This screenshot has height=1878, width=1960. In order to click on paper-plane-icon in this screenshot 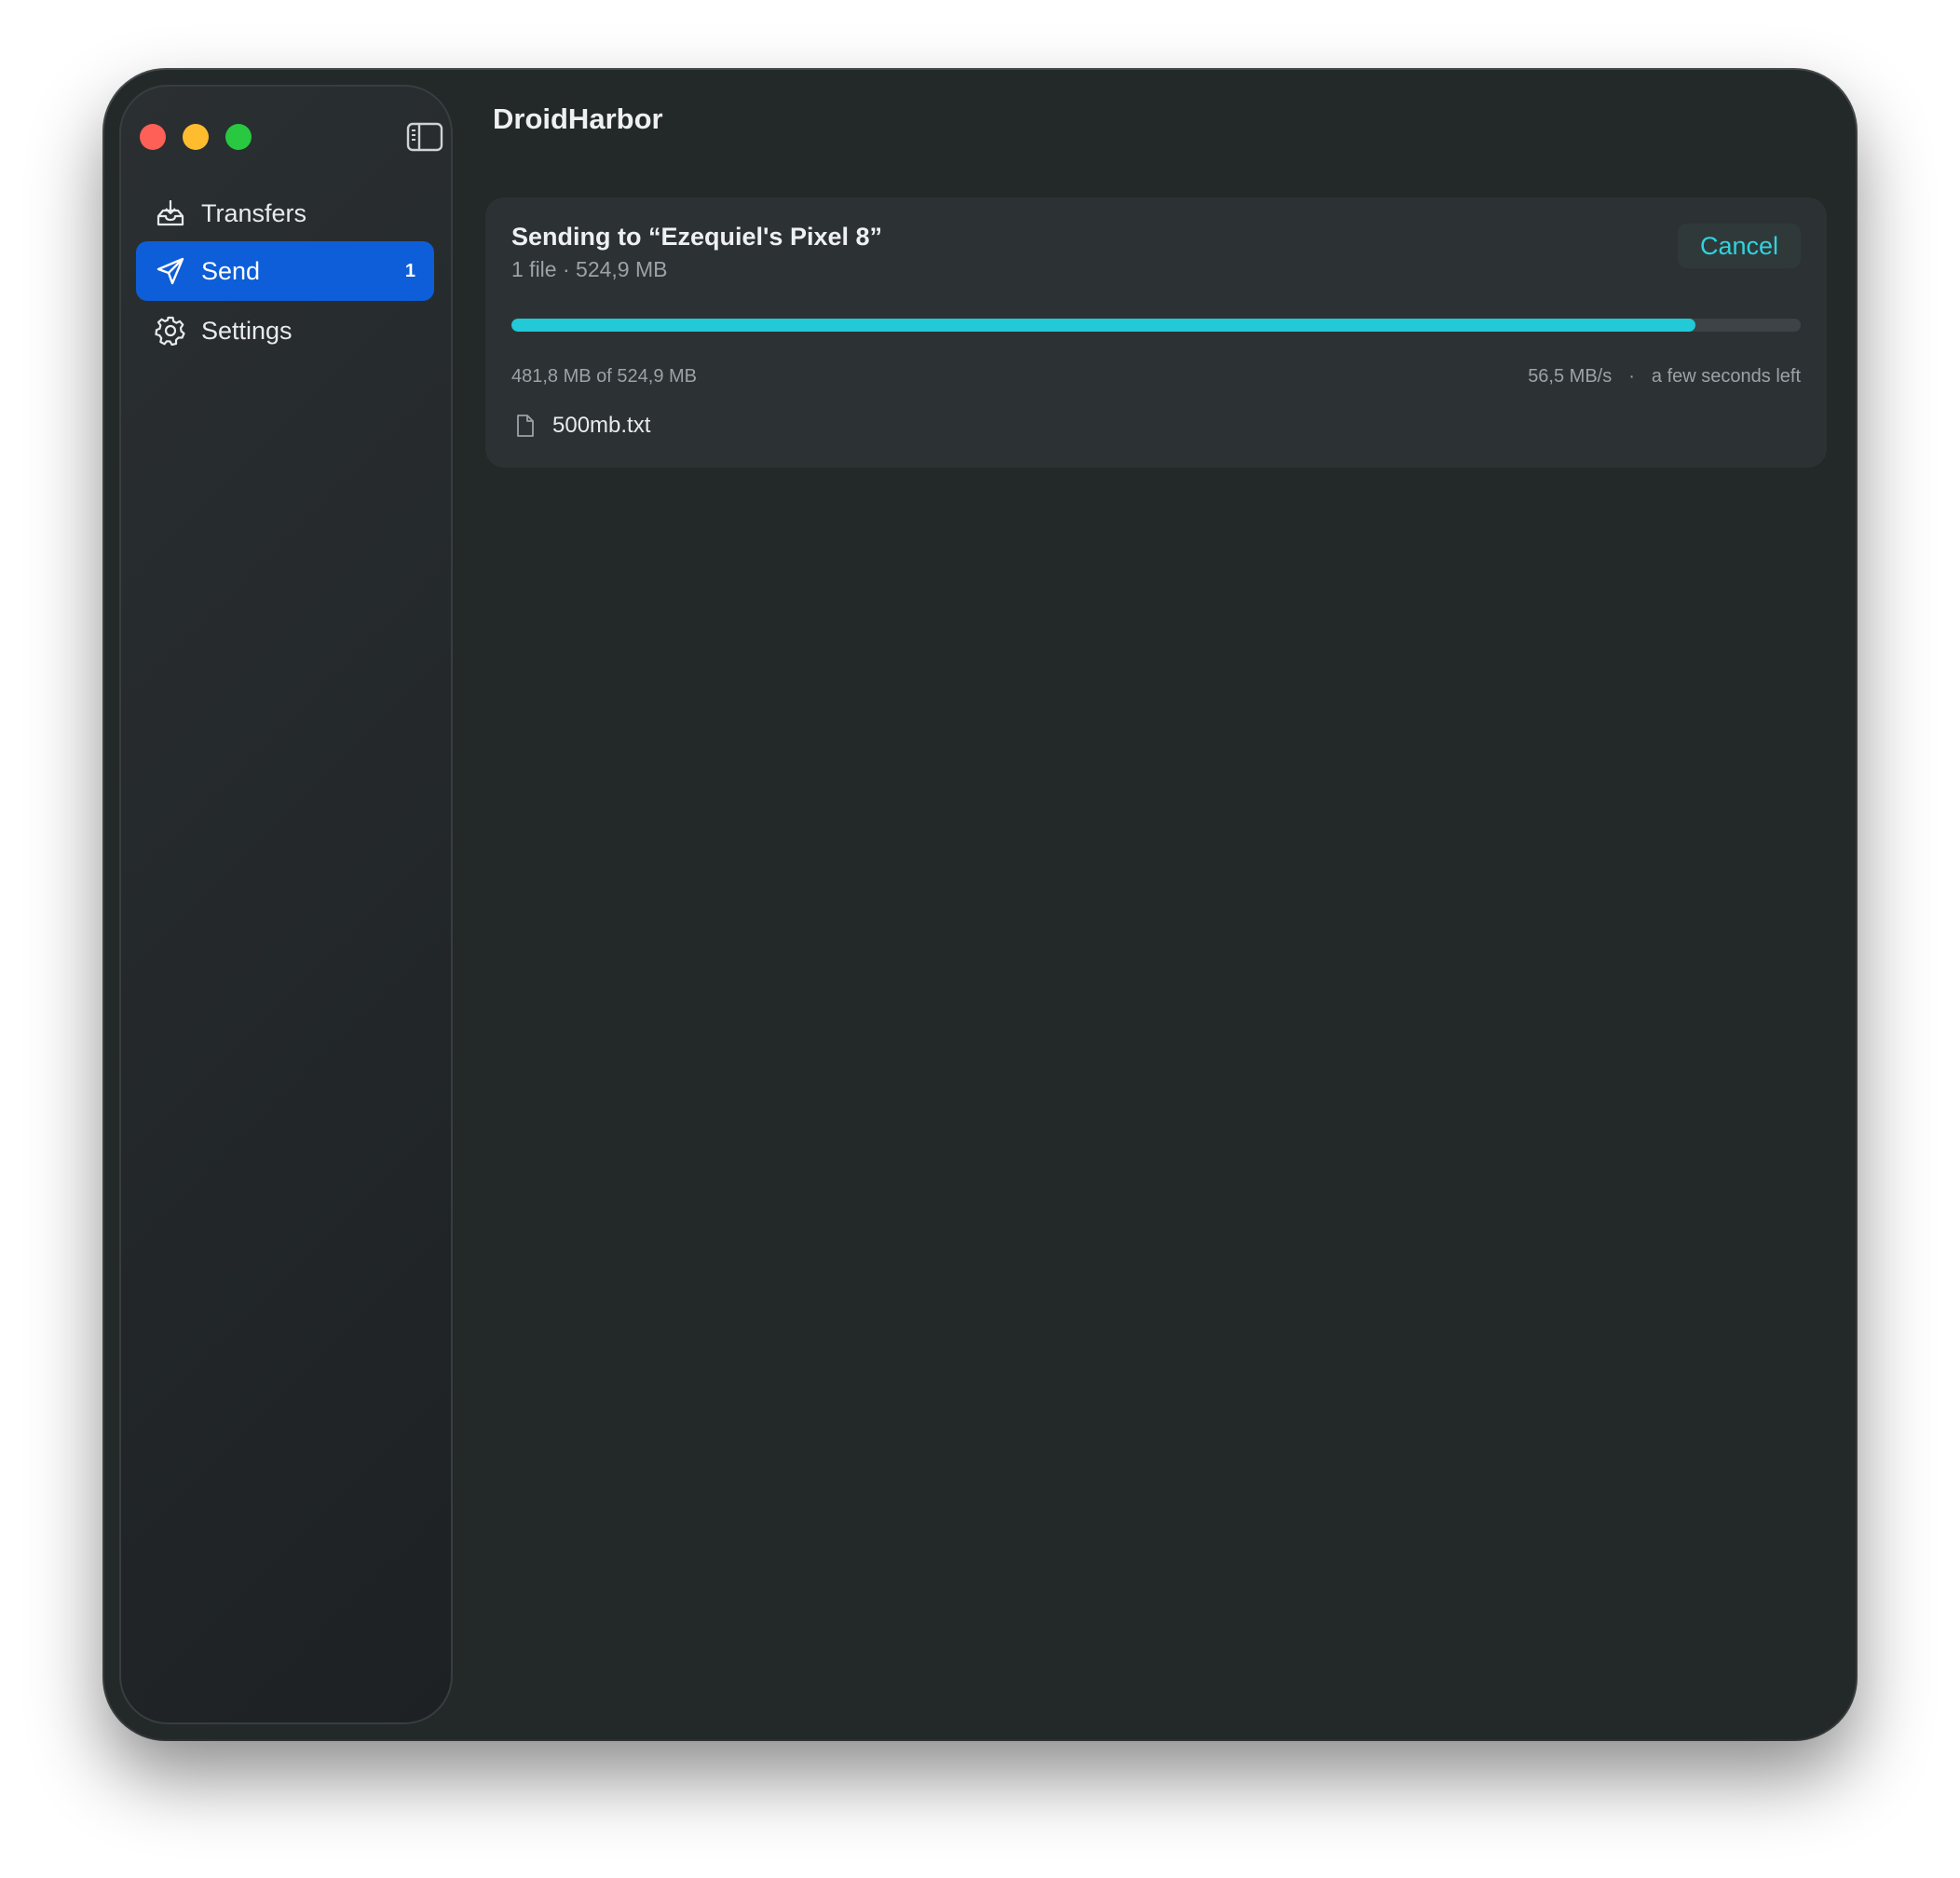, I will do `click(170, 271)`.